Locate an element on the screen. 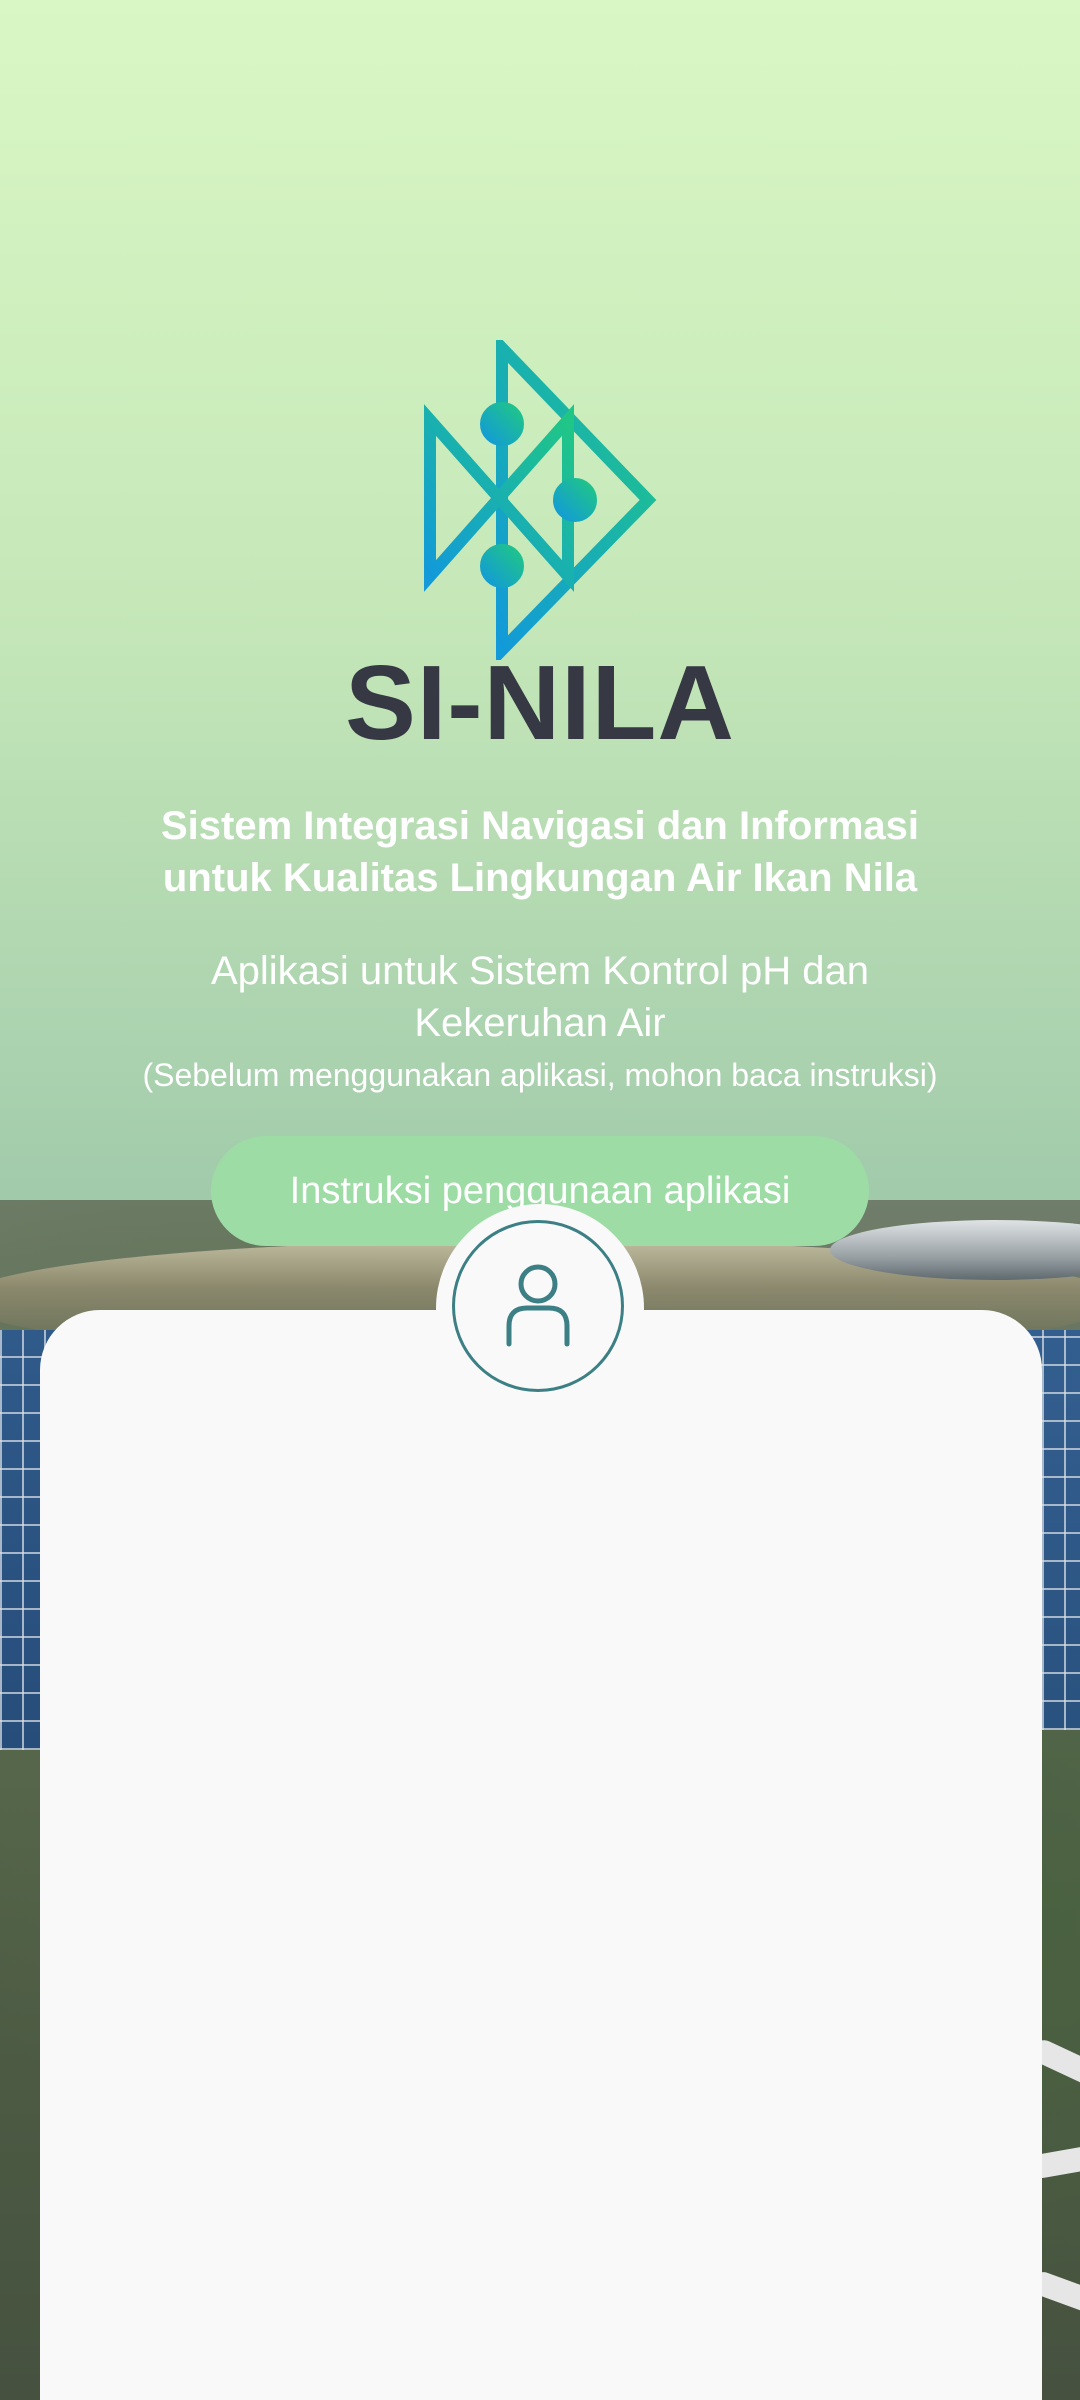 The height and width of the screenshot is (2400, 1080). subtitle-line-2: Kekeruhan Air is located at coordinates (540, 1023).